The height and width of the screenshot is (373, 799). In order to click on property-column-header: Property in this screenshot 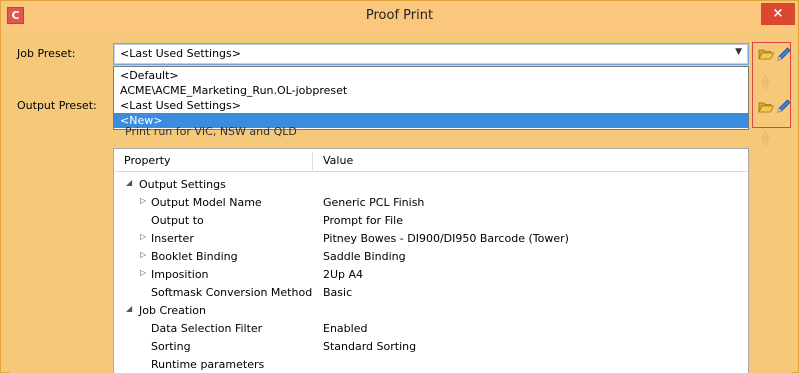, I will do `click(147, 160)`.